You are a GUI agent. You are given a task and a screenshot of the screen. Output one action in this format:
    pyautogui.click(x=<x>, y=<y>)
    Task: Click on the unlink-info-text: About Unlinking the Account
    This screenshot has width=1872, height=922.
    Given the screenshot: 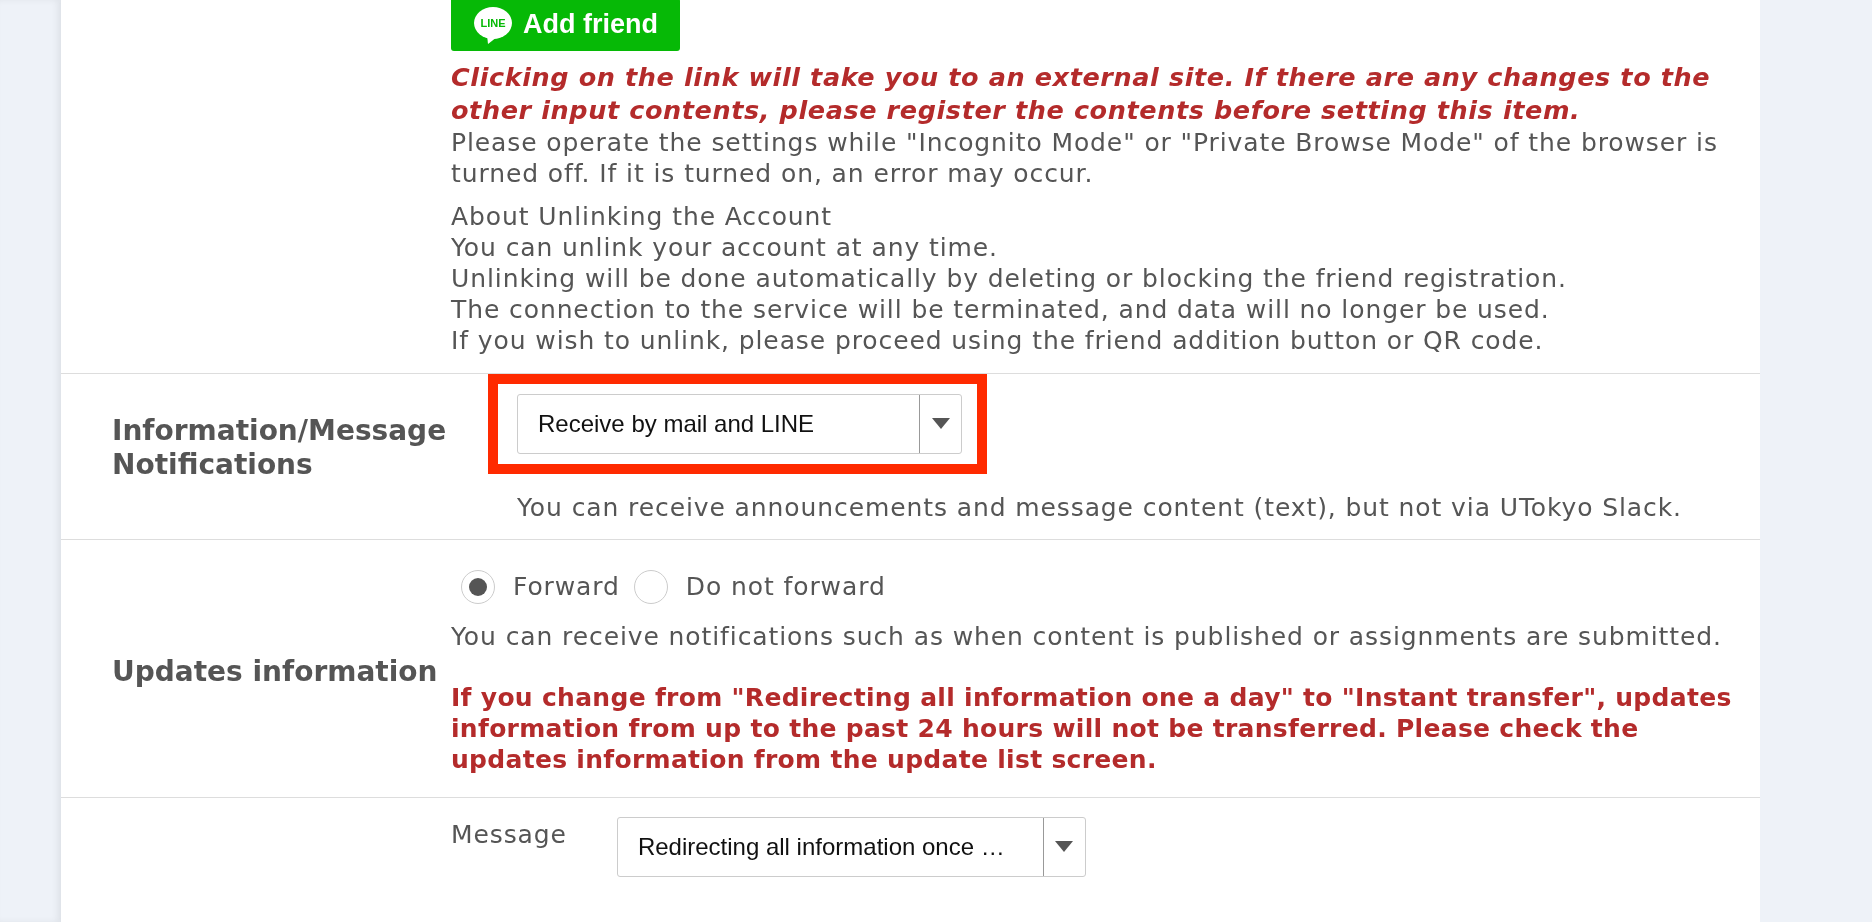 What is the action you would take?
    pyautogui.click(x=642, y=216)
    